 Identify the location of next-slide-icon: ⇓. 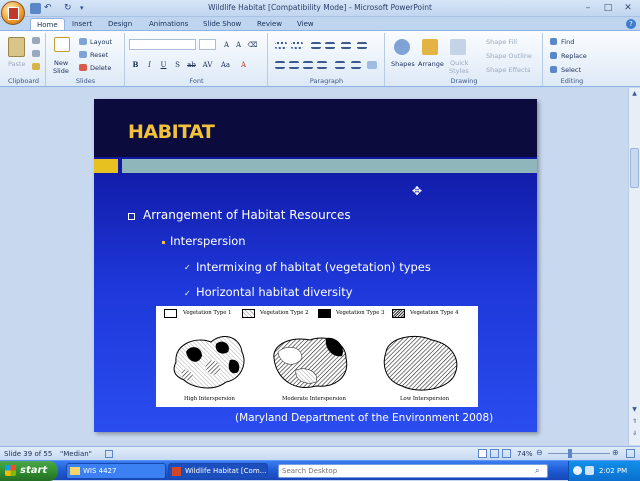
(634, 434).